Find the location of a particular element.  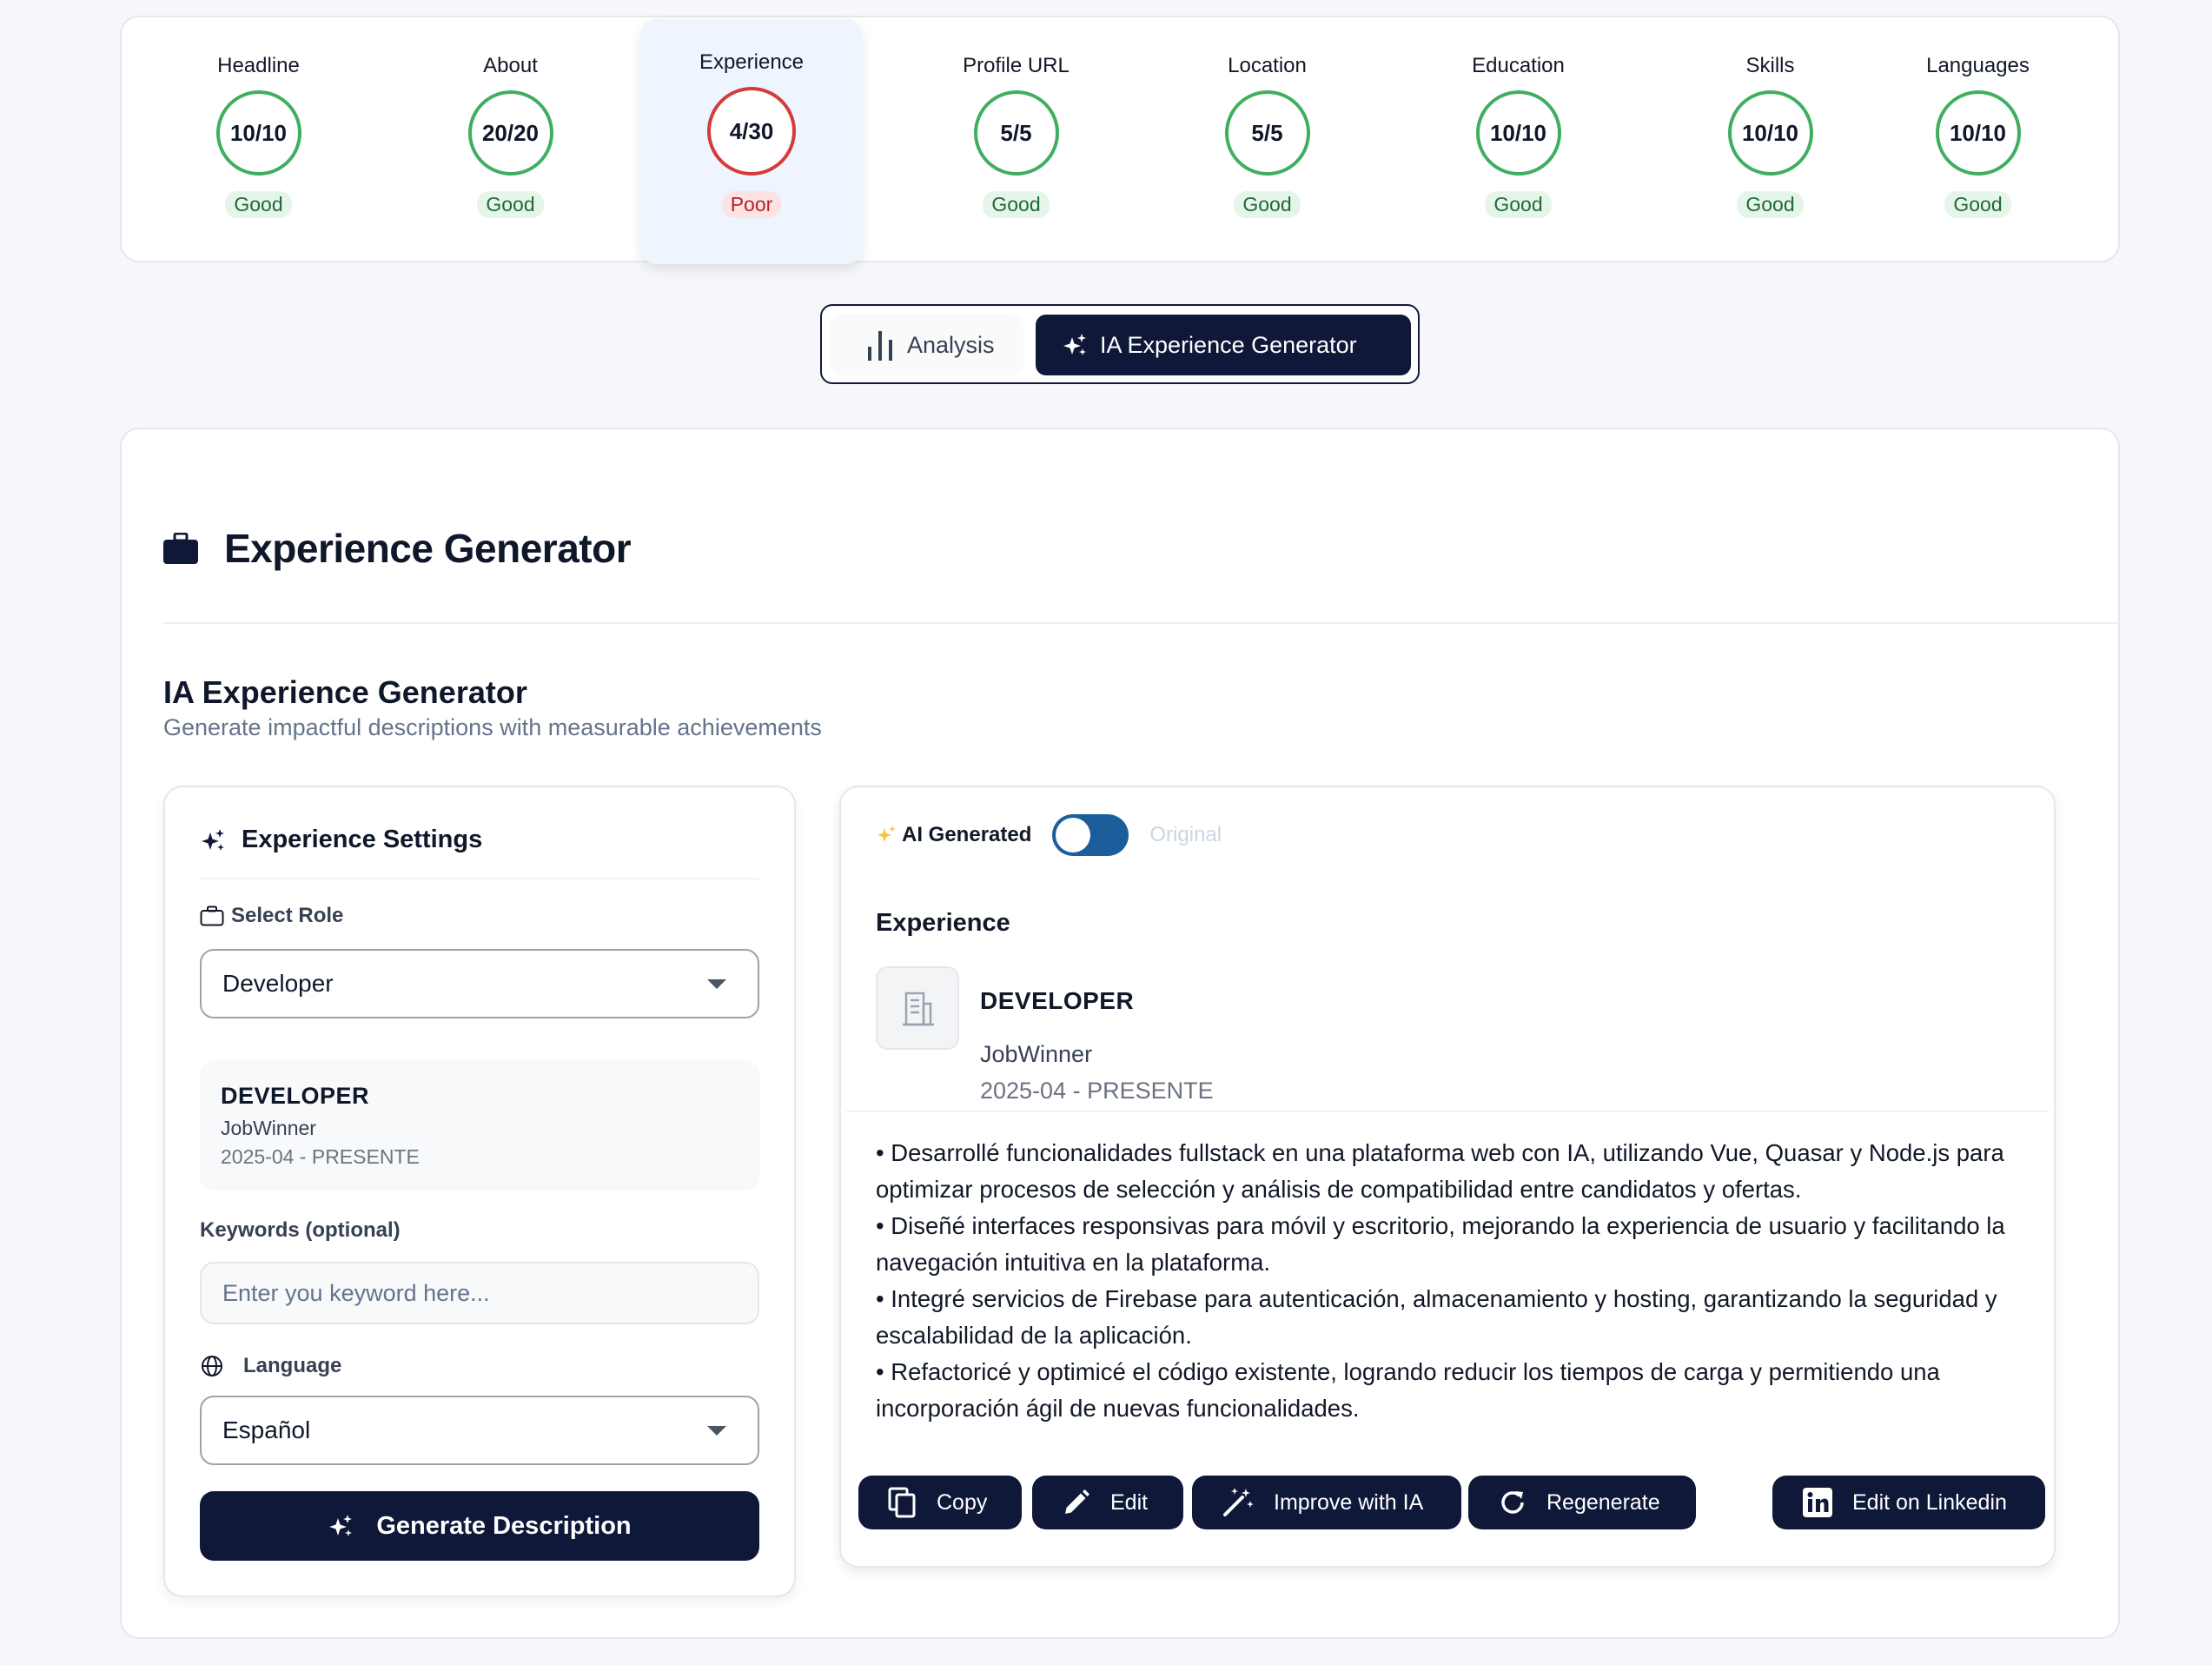

generate-button-label: Generate Description is located at coordinates (504, 1526).